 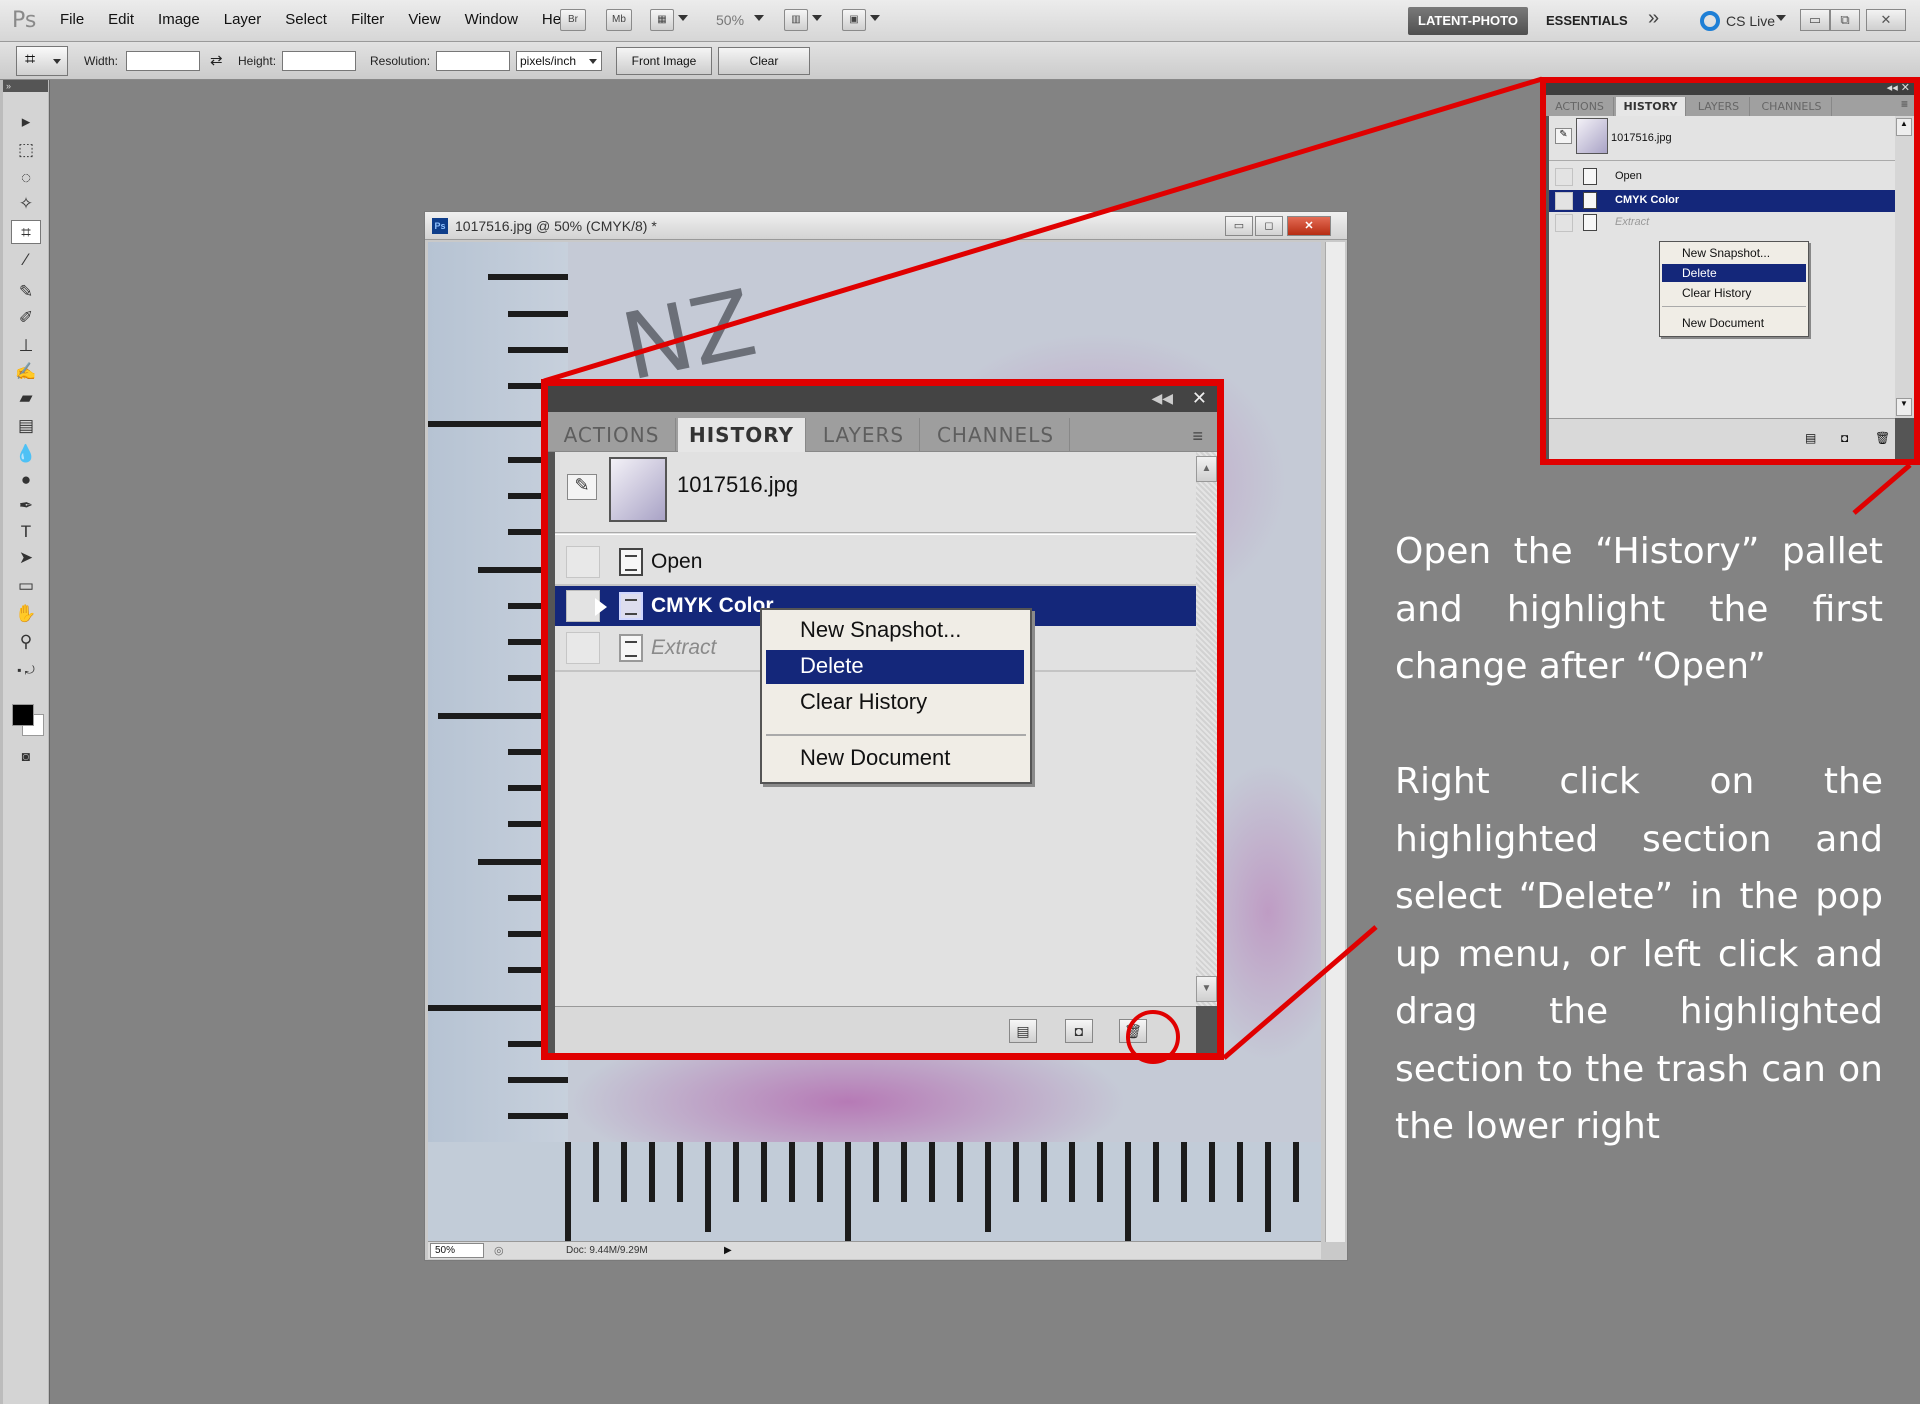 What do you see at coordinates (1898, 88) in the screenshot?
I see `close-panel-icon: ◂◂ ✕` at bounding box center [1898, 88].